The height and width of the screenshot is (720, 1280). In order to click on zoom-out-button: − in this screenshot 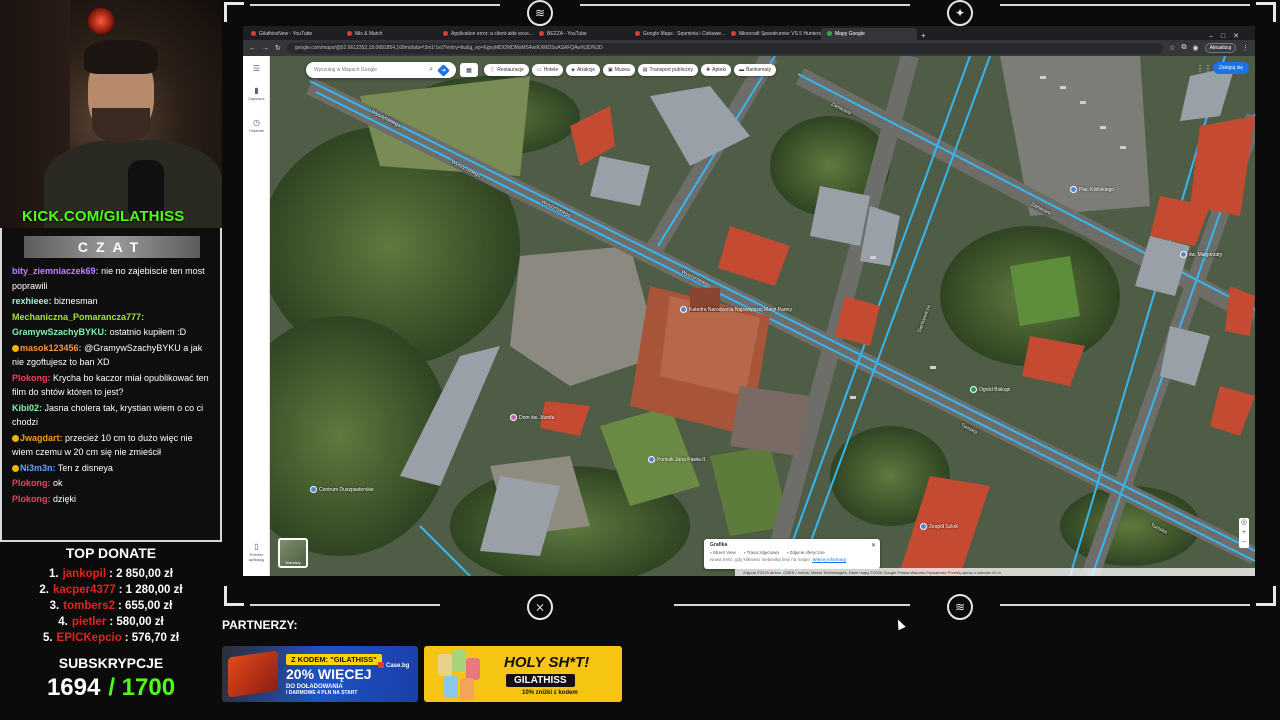, I will do `click(1244, 543)`.